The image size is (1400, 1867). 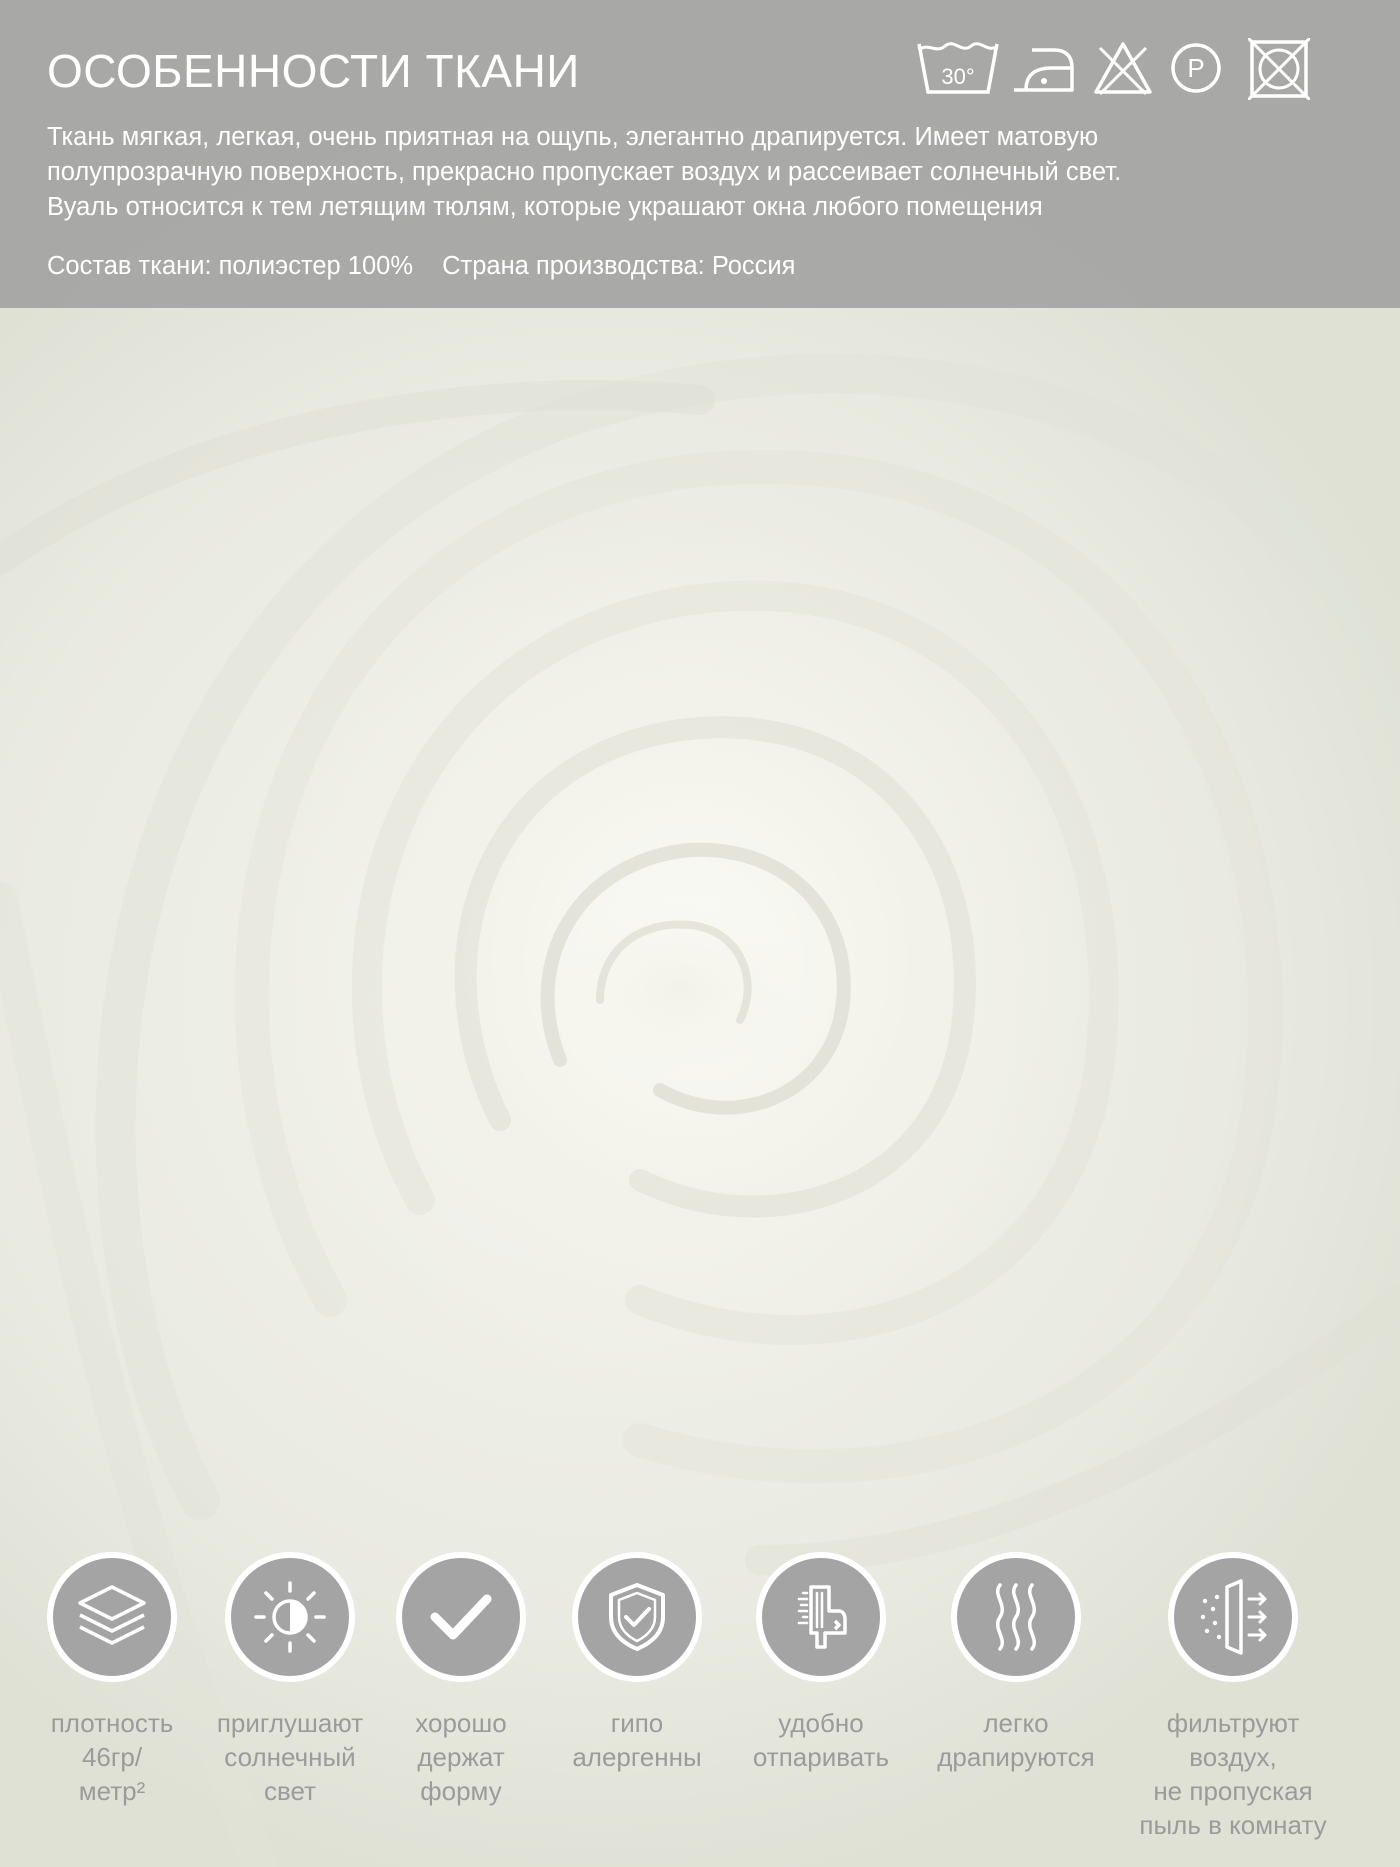 What do you see at coordinates (1195, 68) in the screenshot?
I see `dry-clean-letter: P` at bounding box center [1195, 68].